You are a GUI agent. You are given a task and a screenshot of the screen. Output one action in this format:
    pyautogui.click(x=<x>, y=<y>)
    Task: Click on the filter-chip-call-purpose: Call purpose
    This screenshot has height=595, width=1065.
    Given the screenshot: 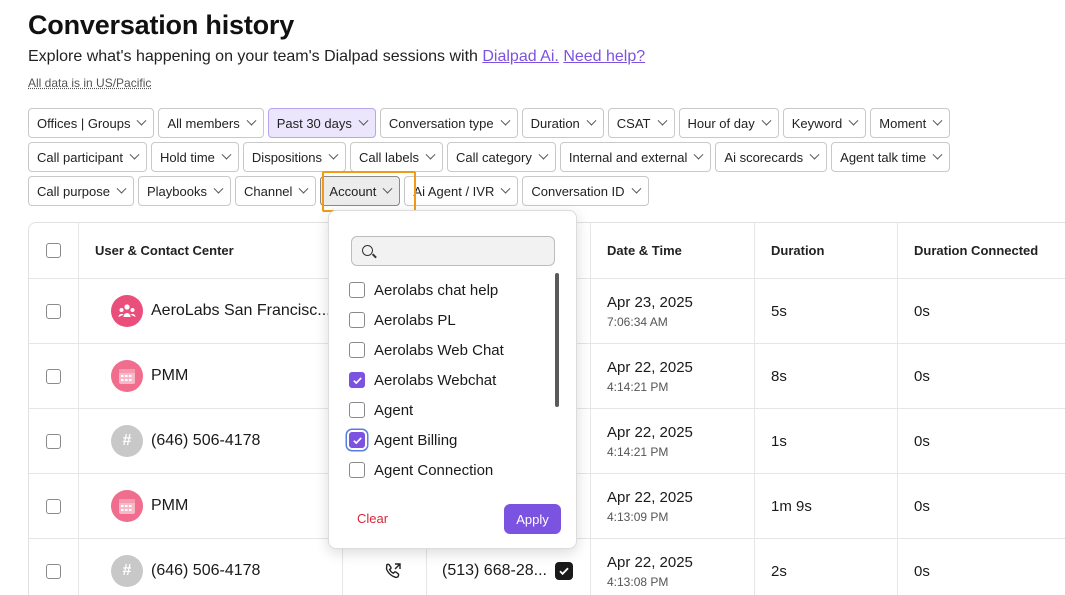 What is the action you would take?
    pyautogui.click(x=81, y=191)
    